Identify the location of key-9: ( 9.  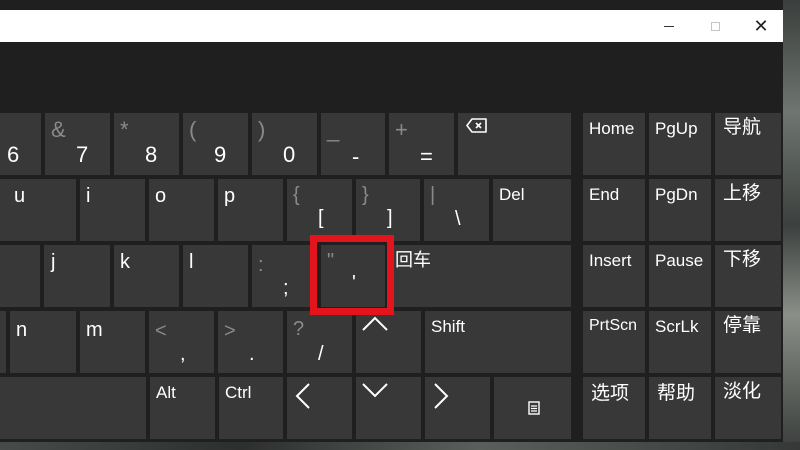
(215, 144).